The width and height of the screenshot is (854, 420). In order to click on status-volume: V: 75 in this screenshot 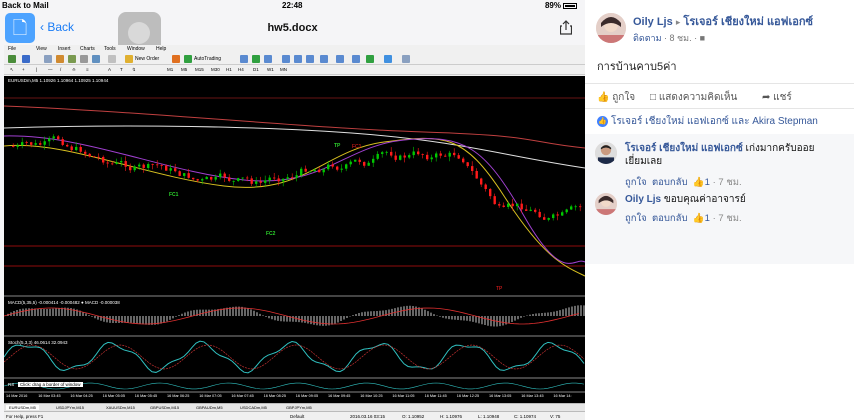, I will do `click(555, 416)`.